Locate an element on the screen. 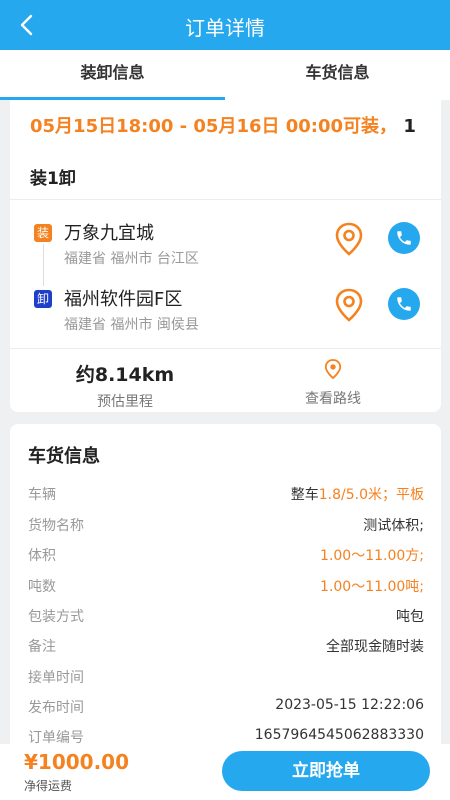 The width and height of the screenshot is (450, 800). weight-range: 1.00～11.00吨; is located at coordinates (372, 587).